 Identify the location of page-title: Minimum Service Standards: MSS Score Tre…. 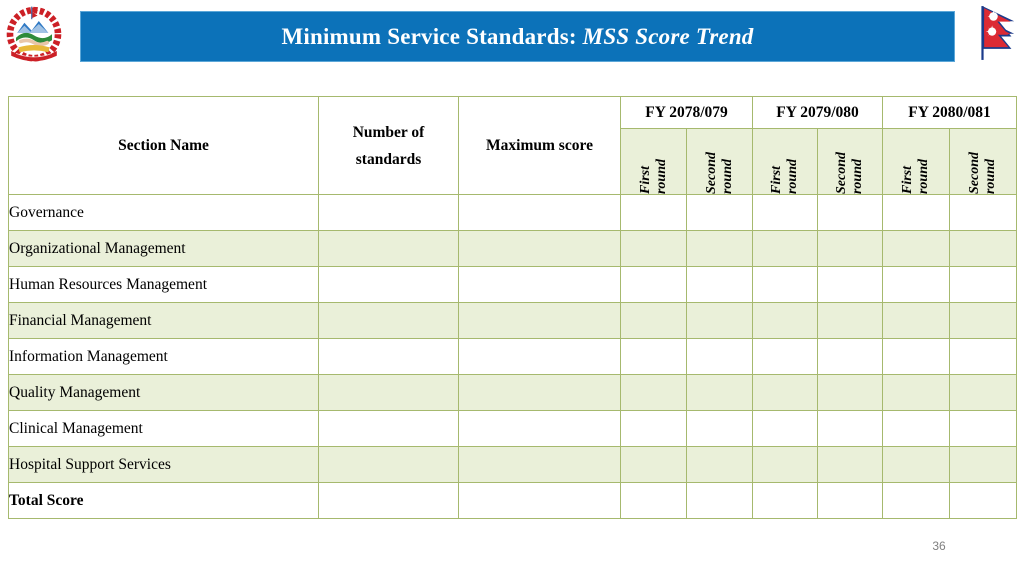
(517, 37).